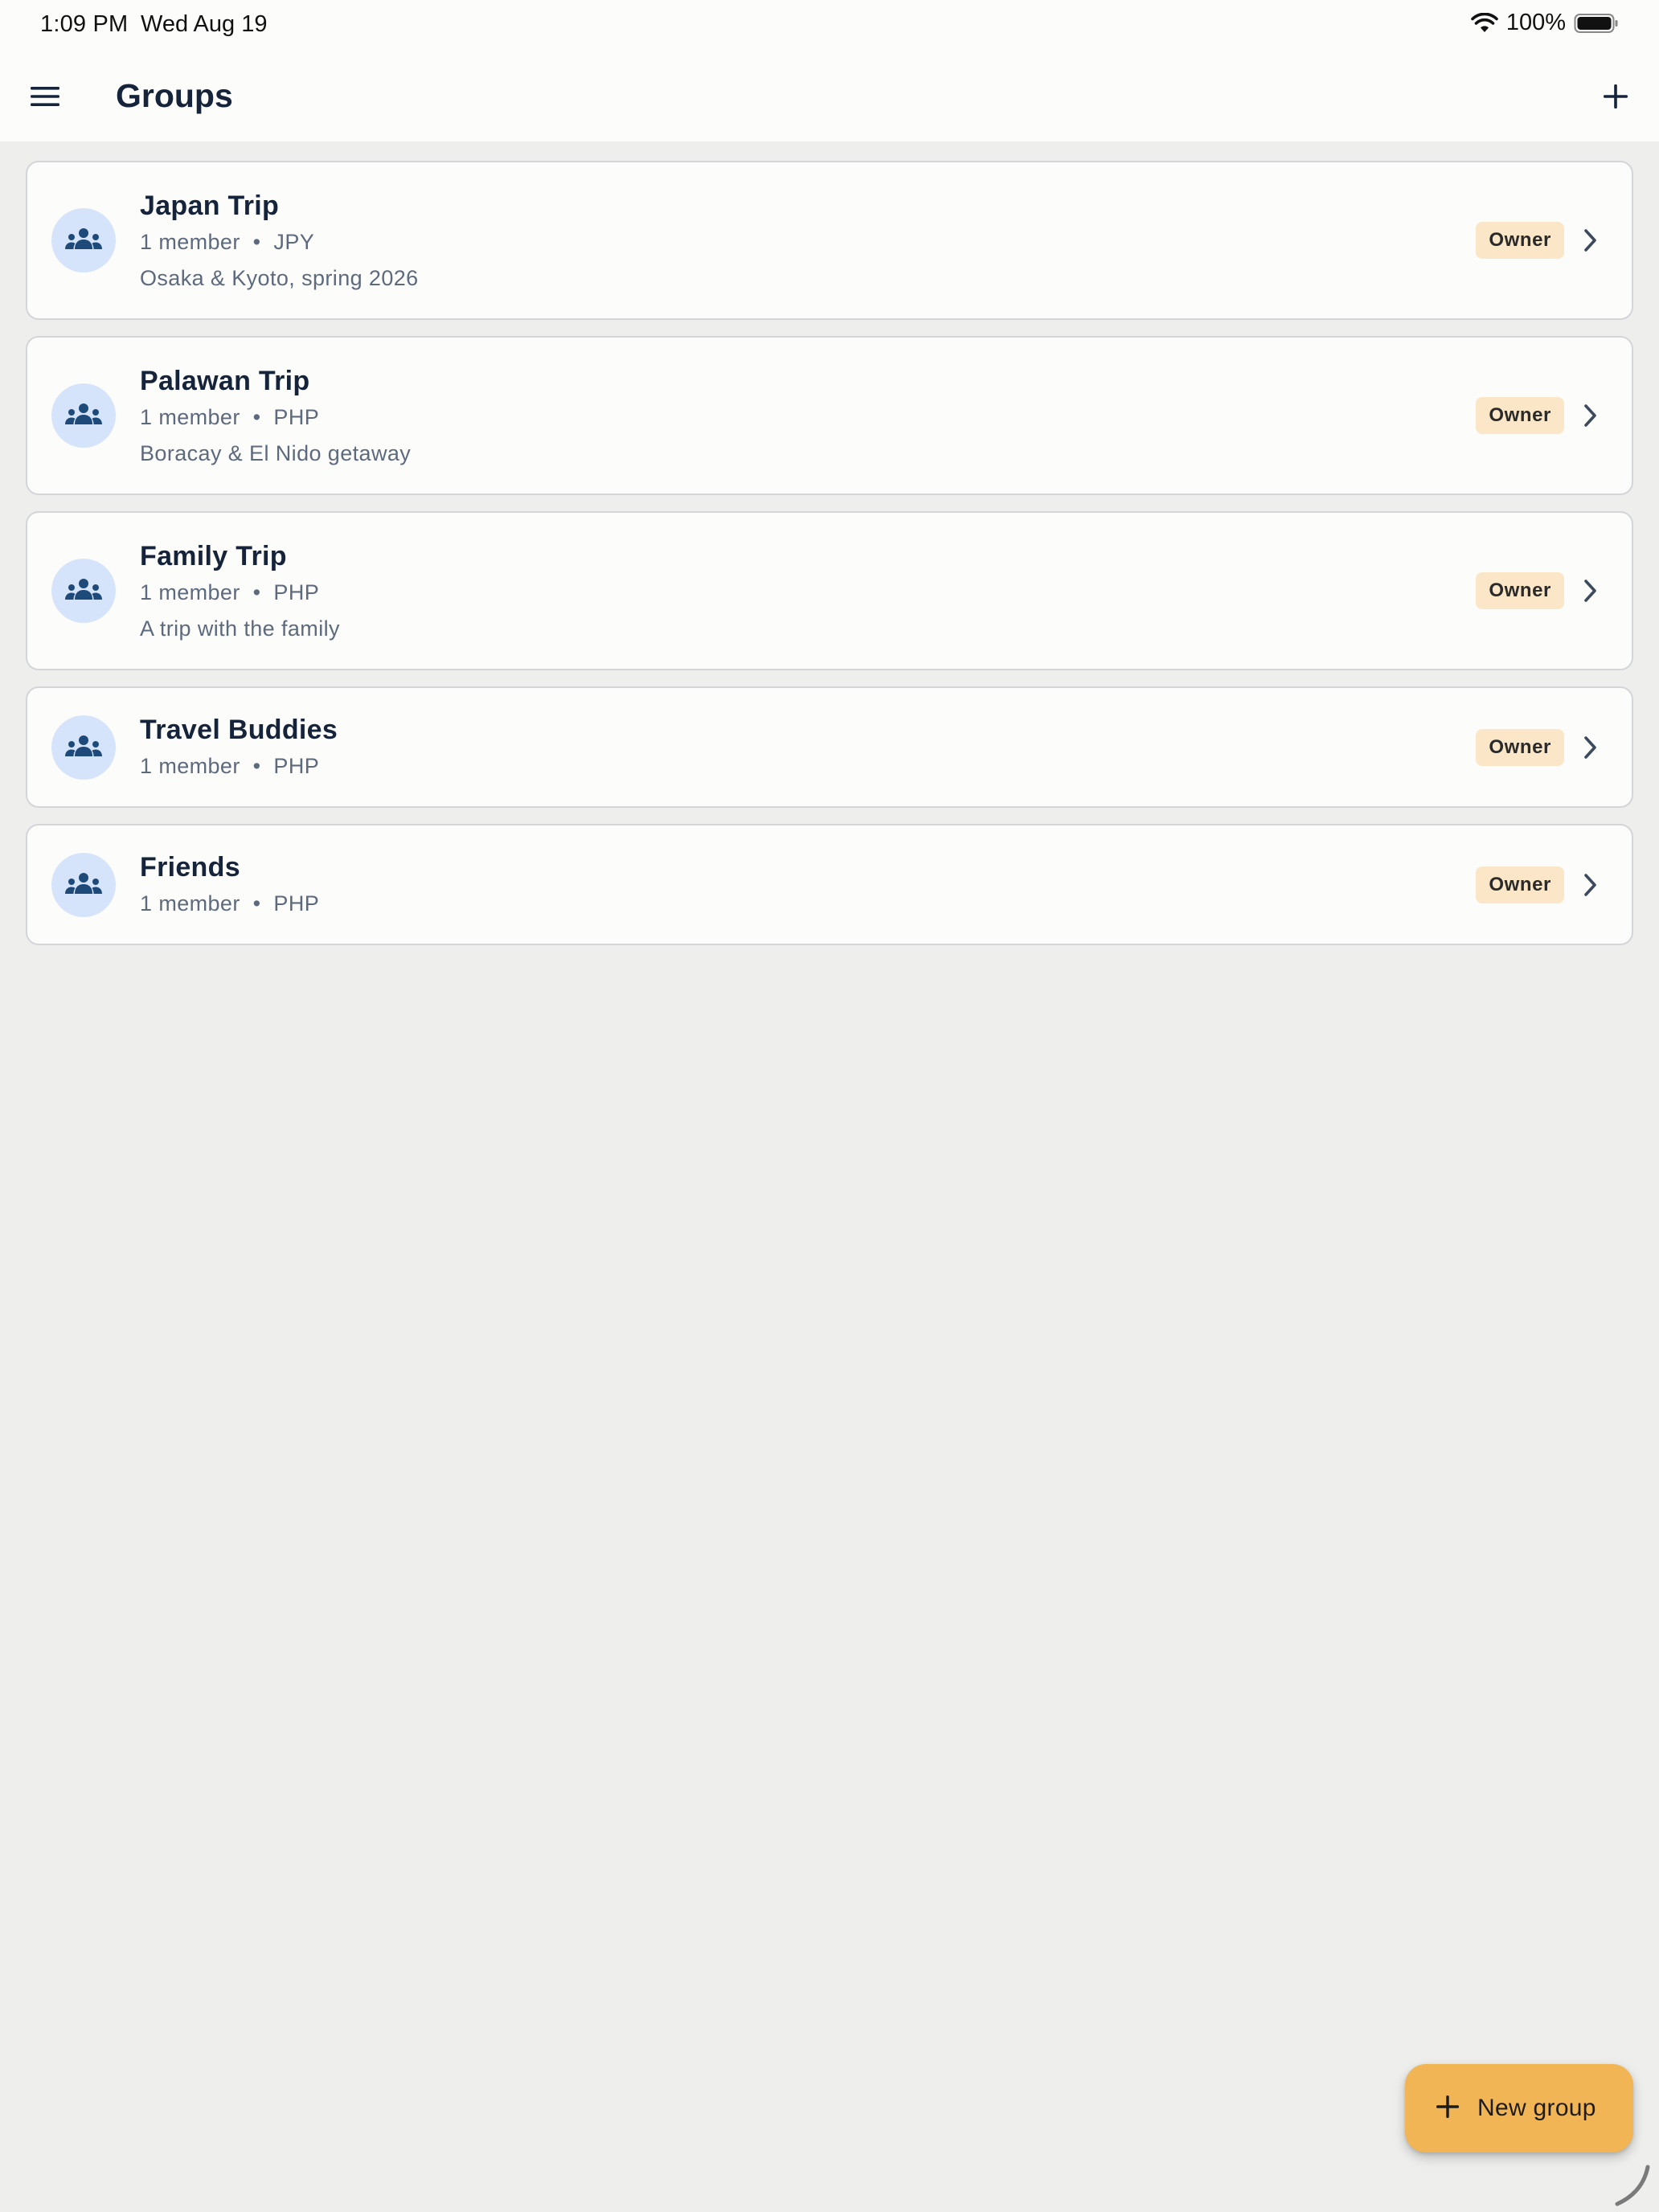  I want to click on group-description: Boracay & El Nido getaway, so click(276, 453).